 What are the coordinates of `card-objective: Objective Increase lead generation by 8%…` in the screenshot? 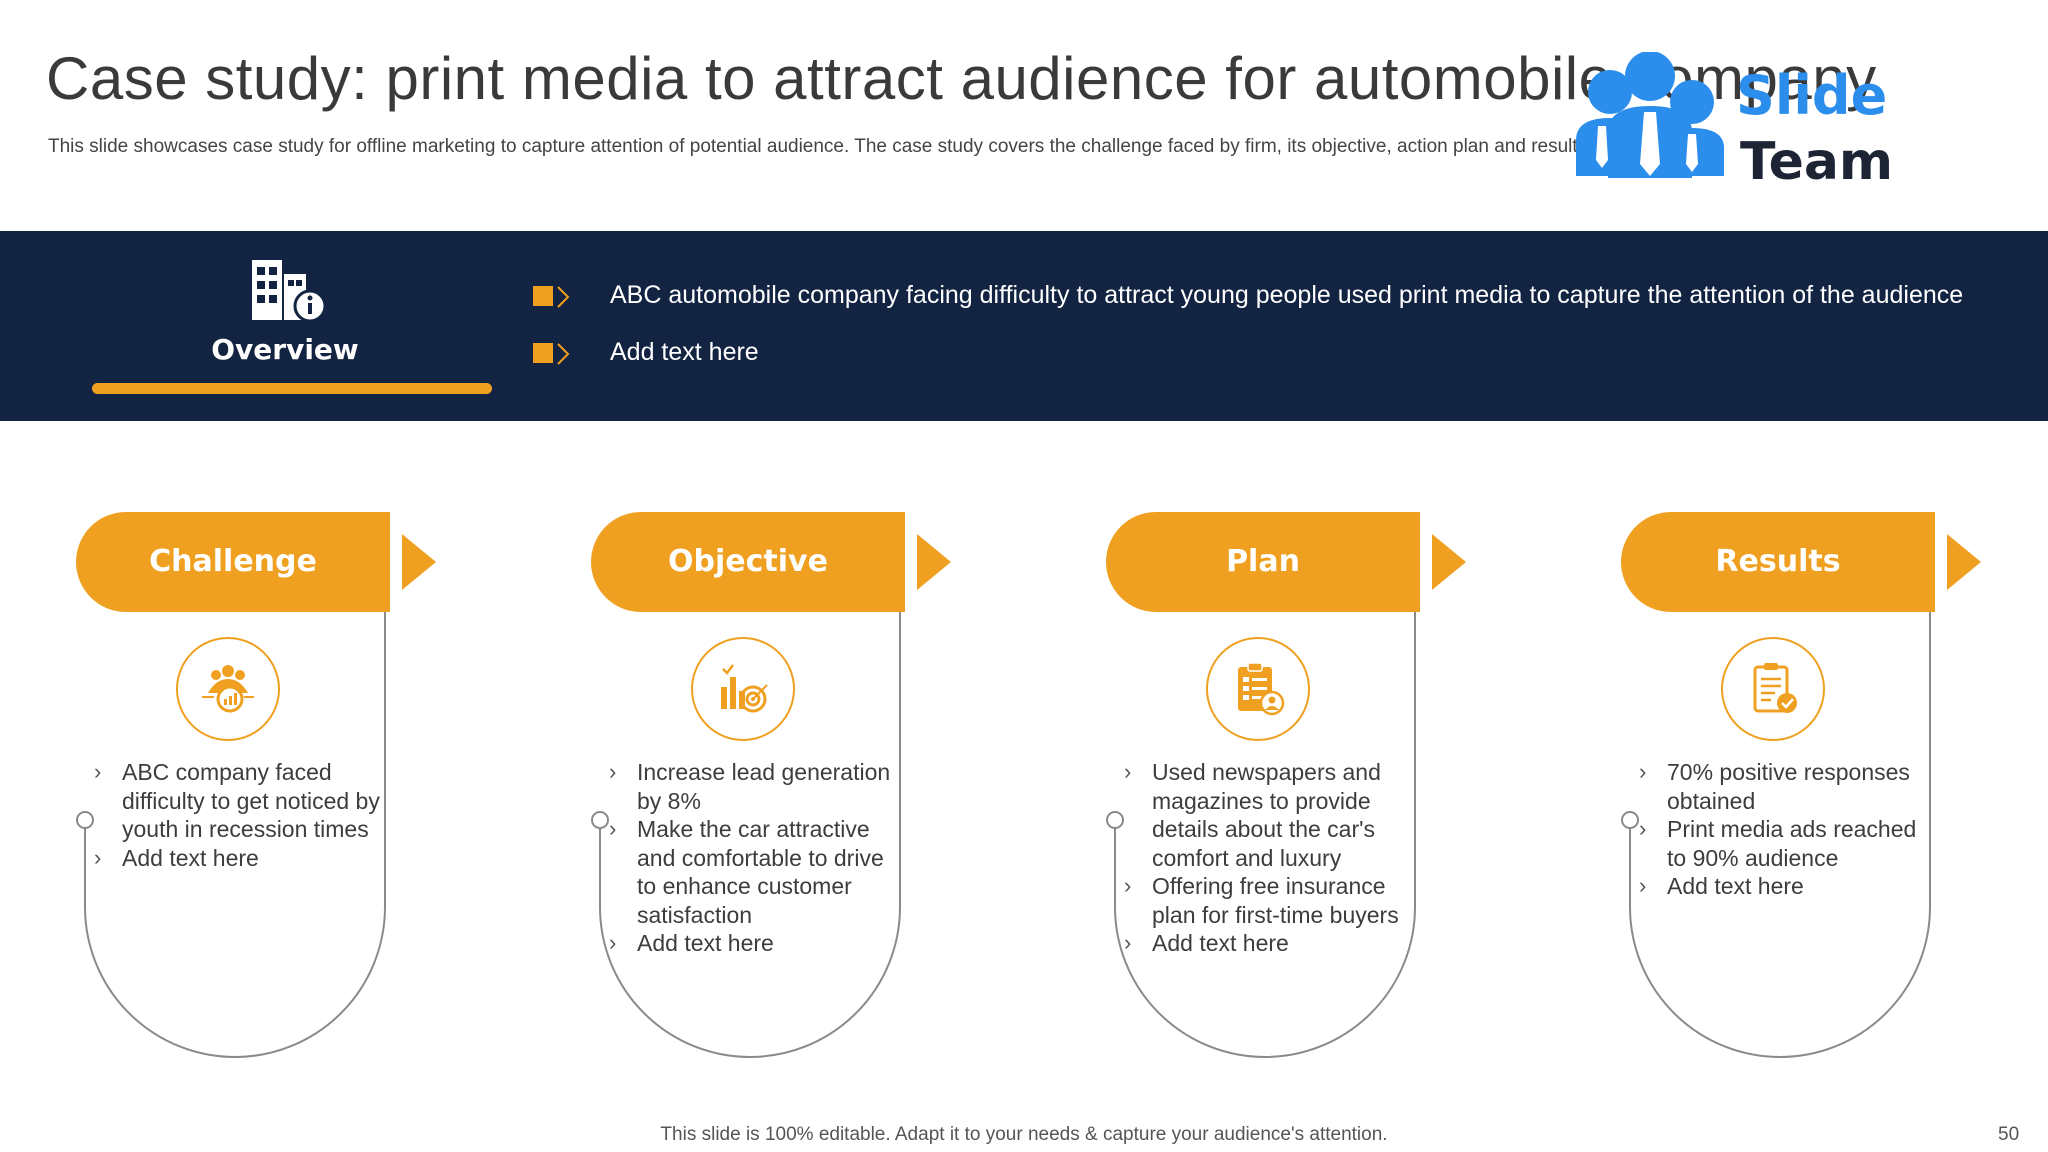 It's located at (765, 785).